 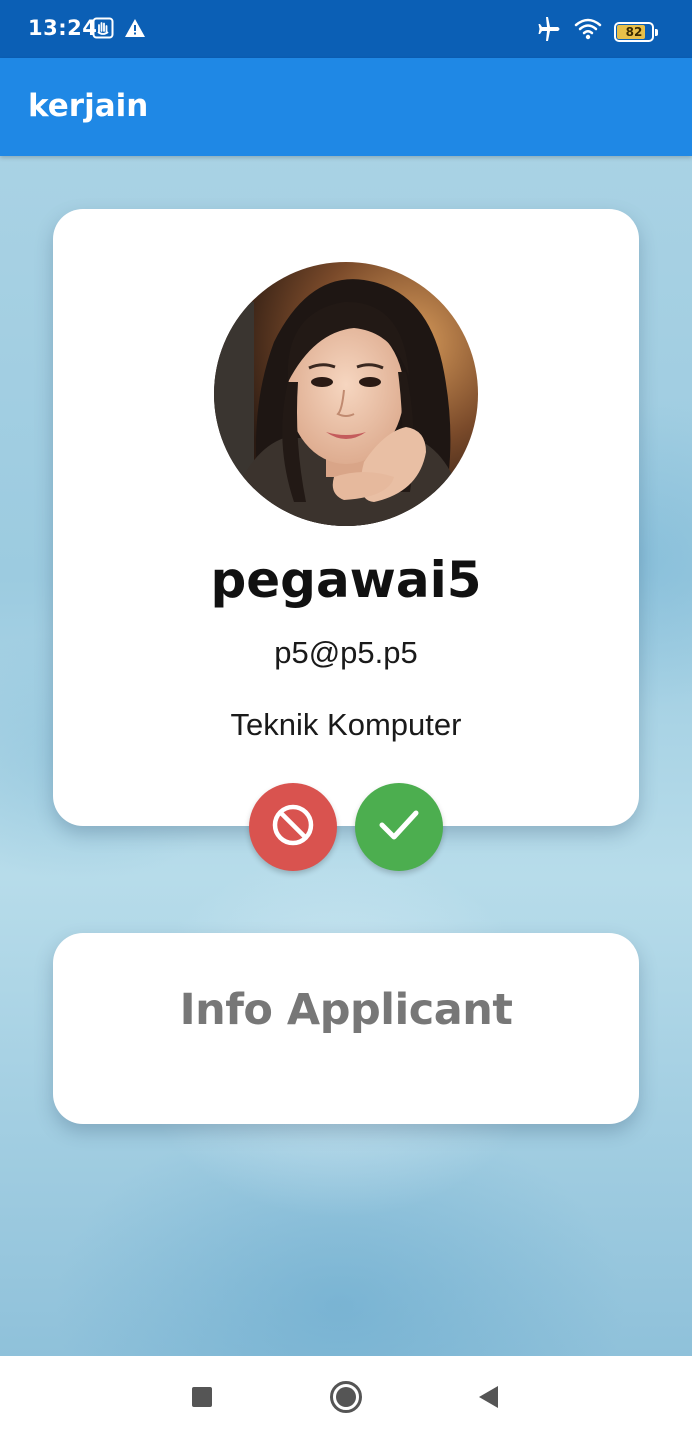 I want to click on battery-level: 82, so click(x=634, y=31).